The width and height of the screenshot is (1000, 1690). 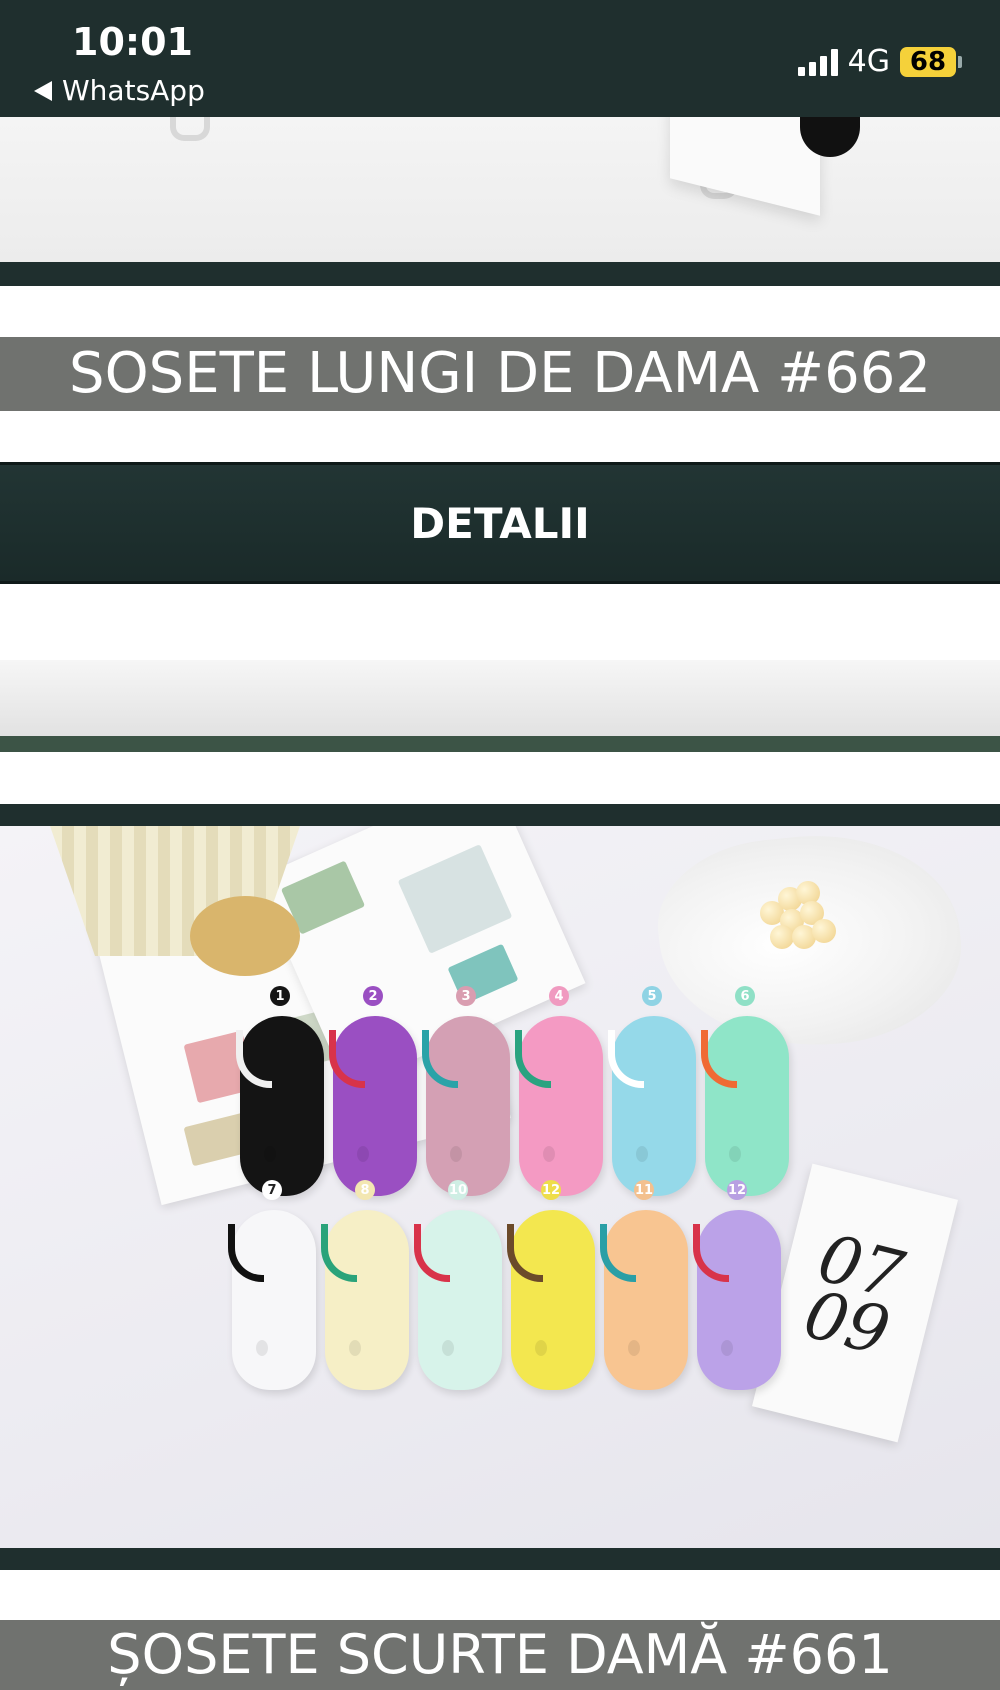 What do you see at coordinates (272, 1190) in the screenshot?
I see `sock-number-label: 7` at bounding box center [272, 1190].